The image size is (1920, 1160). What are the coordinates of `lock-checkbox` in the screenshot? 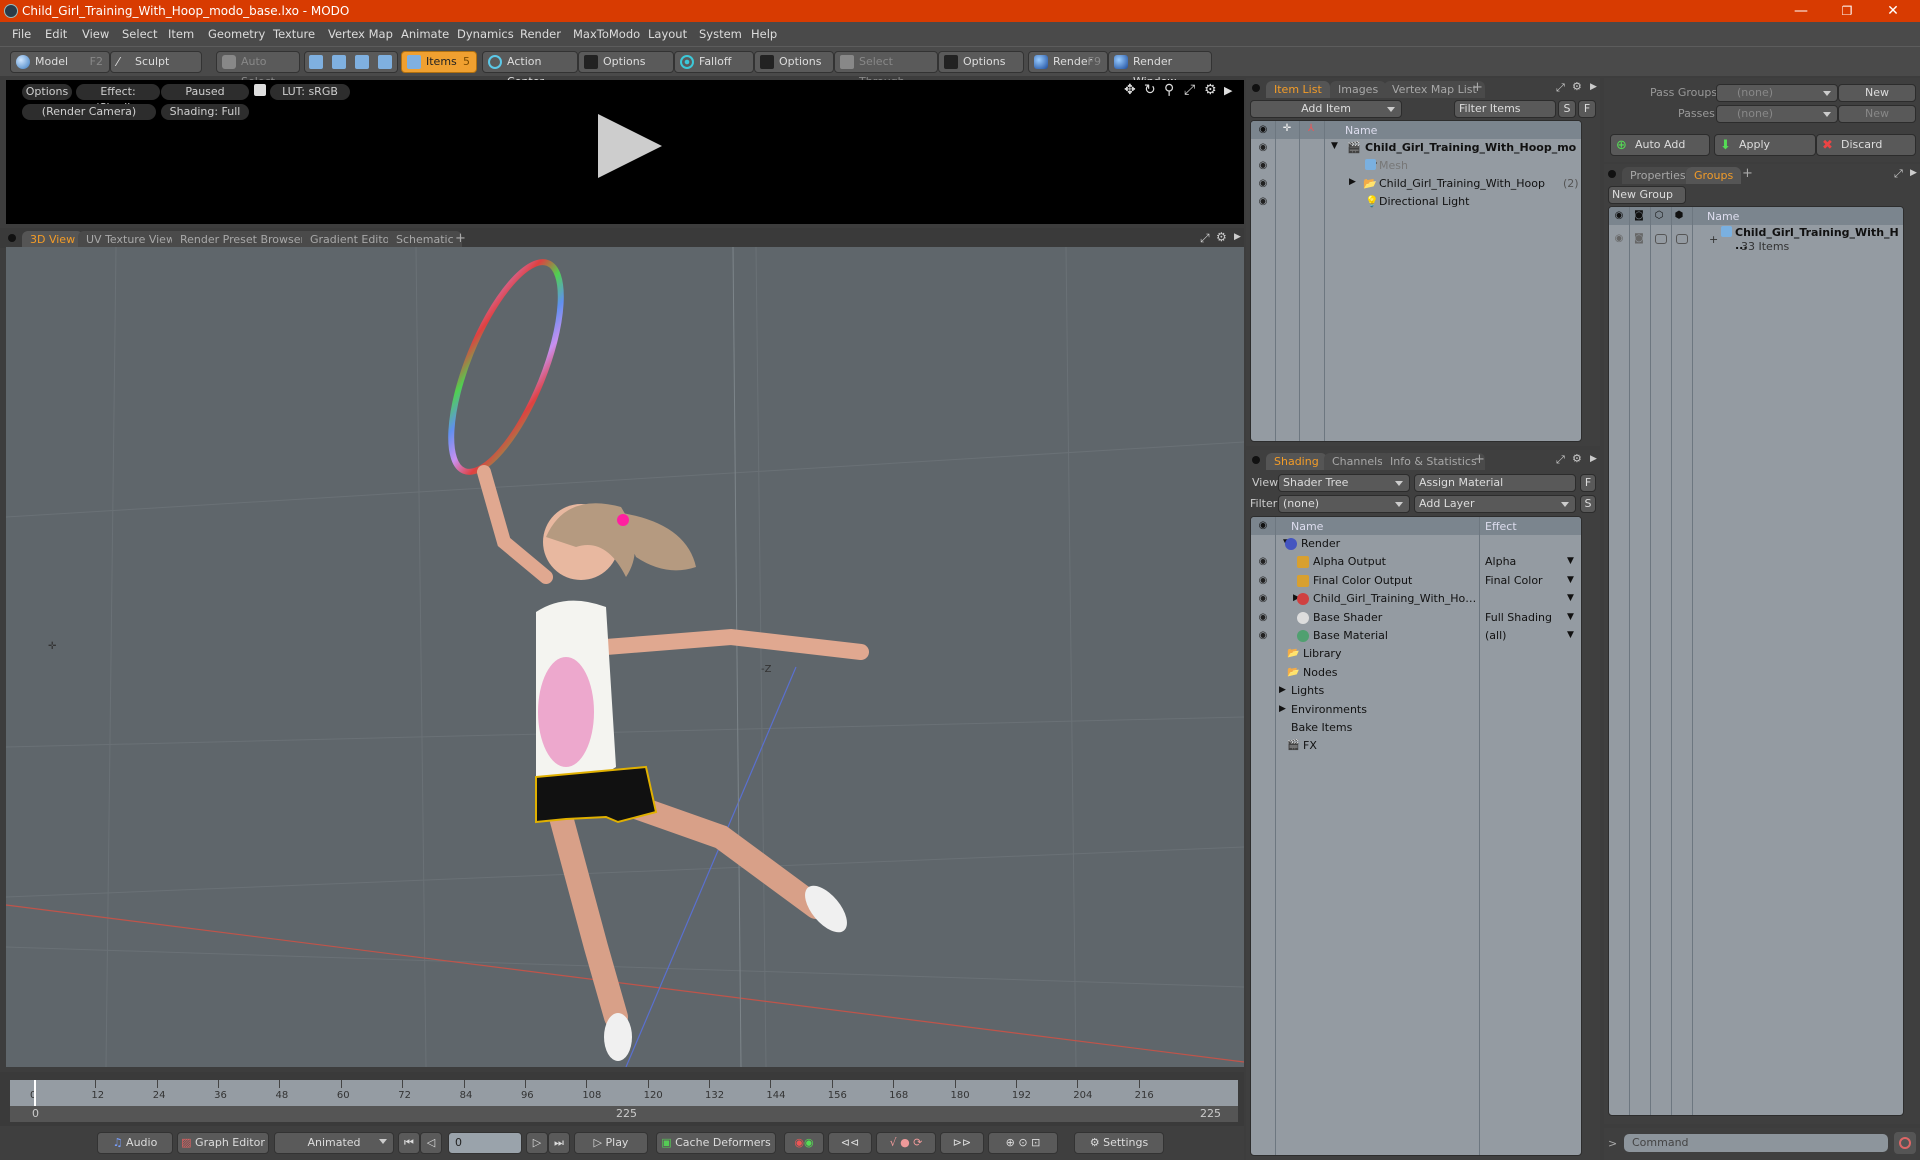 It's located at (1661, 239).